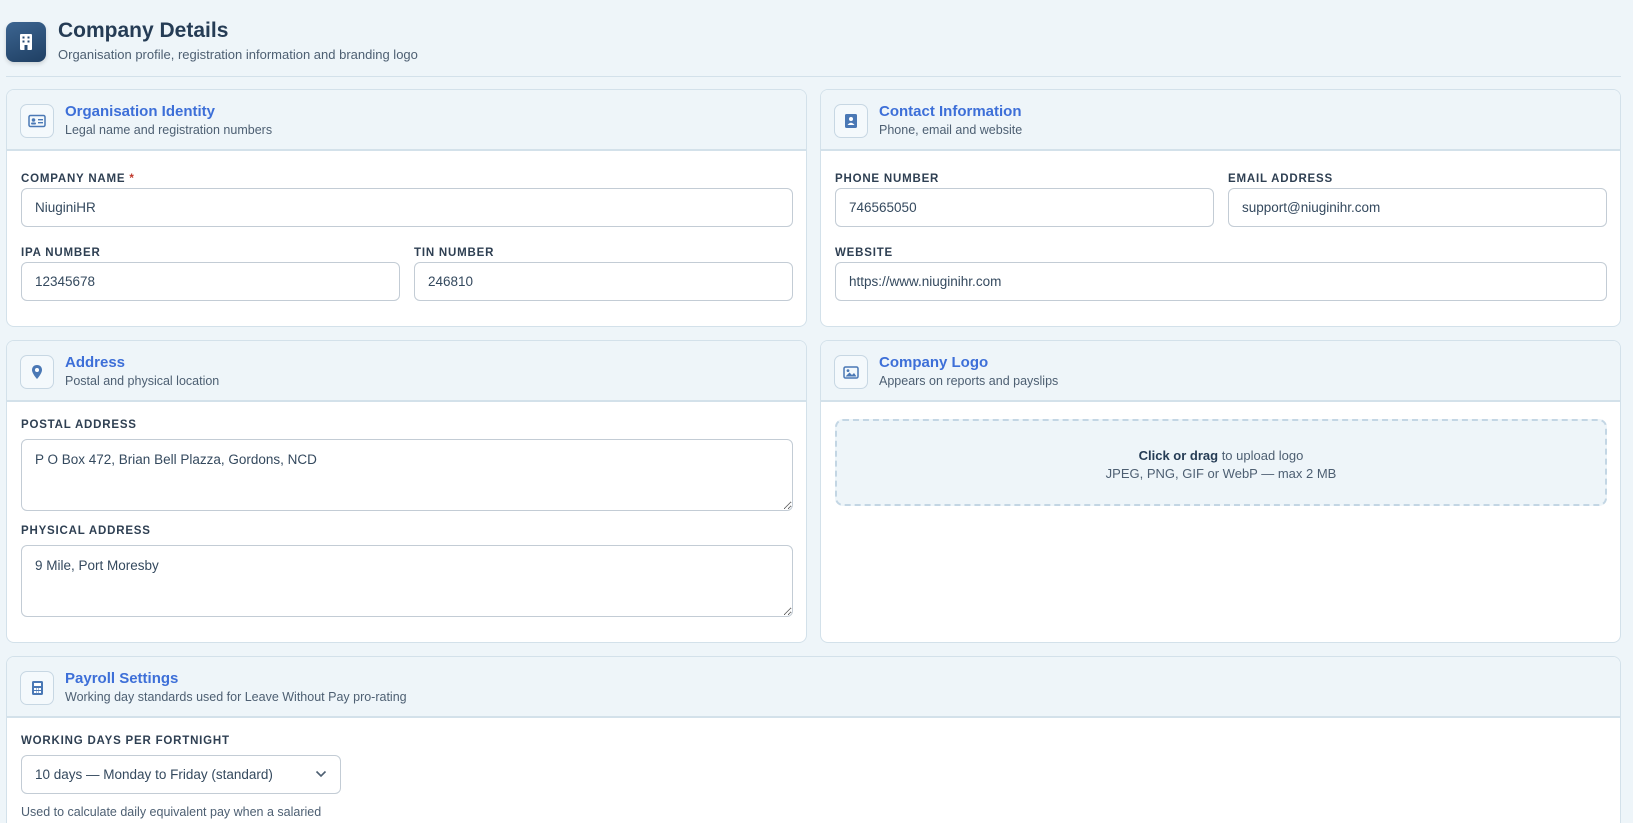  I want to click on upload-strong-text: Click or drag, so click(1178, 455).